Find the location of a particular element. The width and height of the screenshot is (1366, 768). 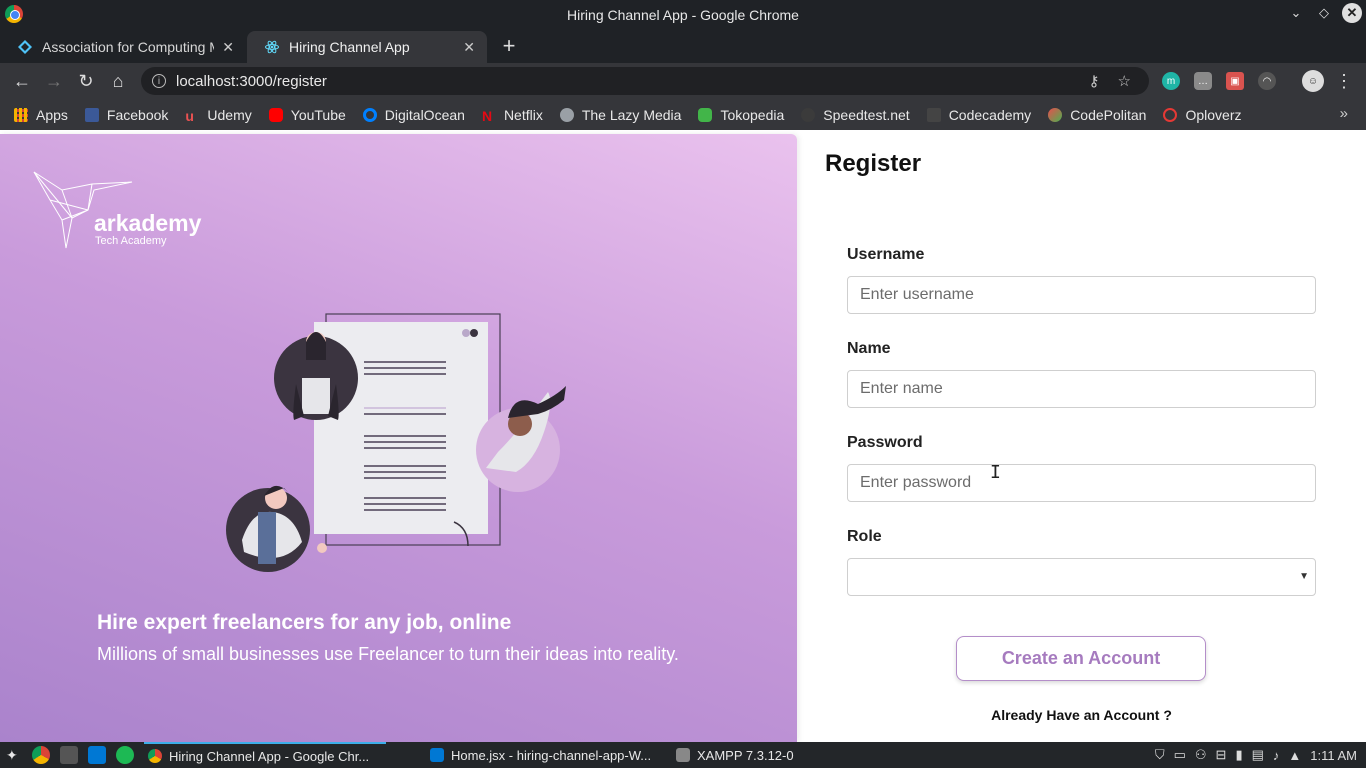

address-bar: i localhost:3000/register ⚷ ☆ is located at coordinates (645, 81).